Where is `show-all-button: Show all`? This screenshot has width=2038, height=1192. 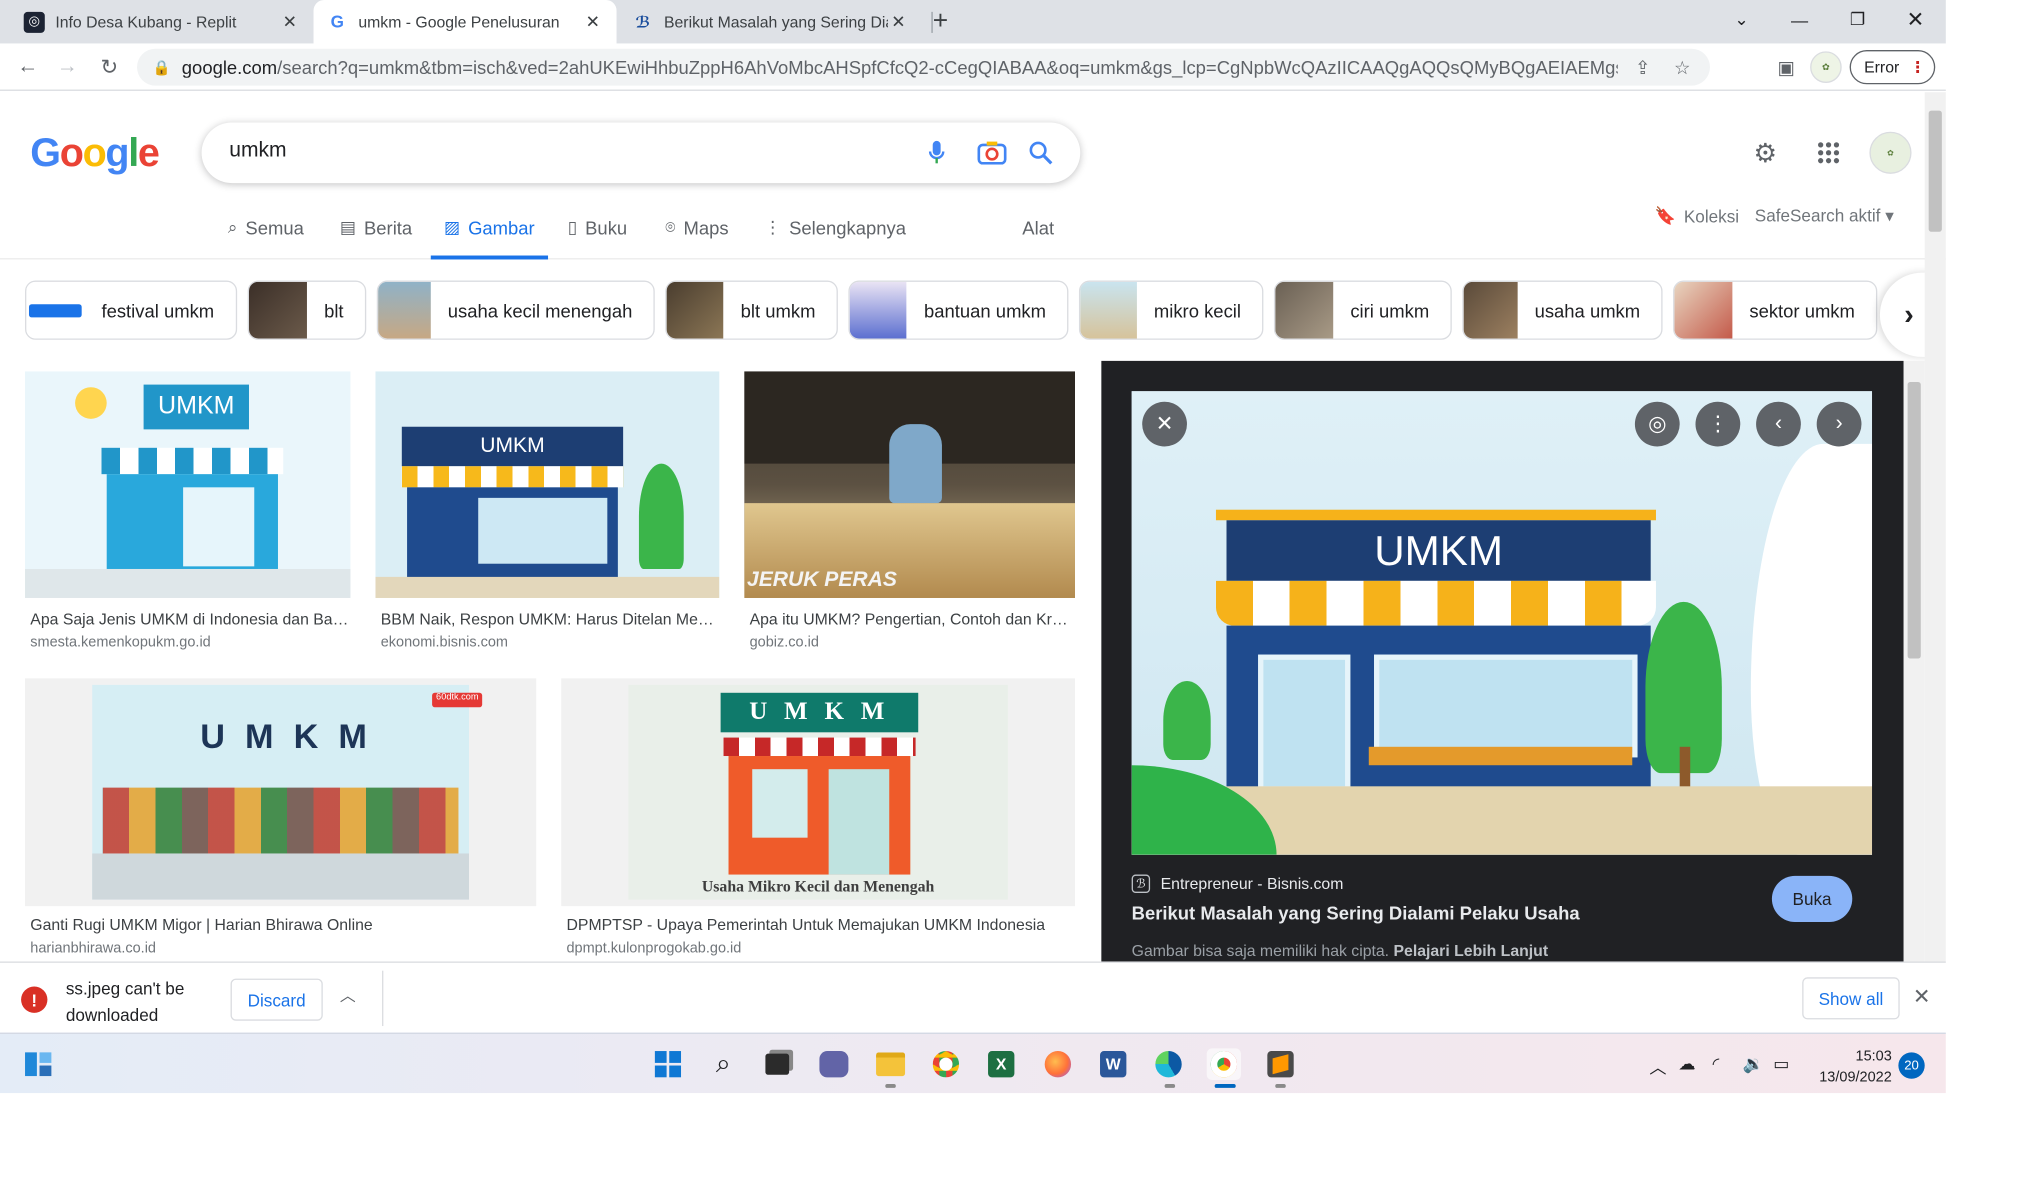 show-all-button: Show all is located at coordinates (1851, 998).